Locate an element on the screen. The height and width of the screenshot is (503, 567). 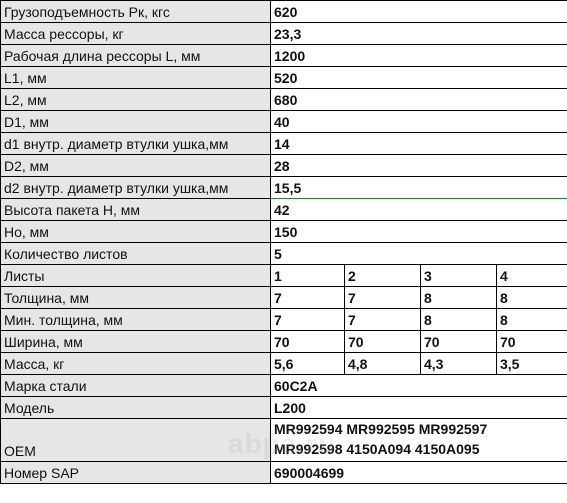
spec-value: 520 is located at coordinates (418, 77).